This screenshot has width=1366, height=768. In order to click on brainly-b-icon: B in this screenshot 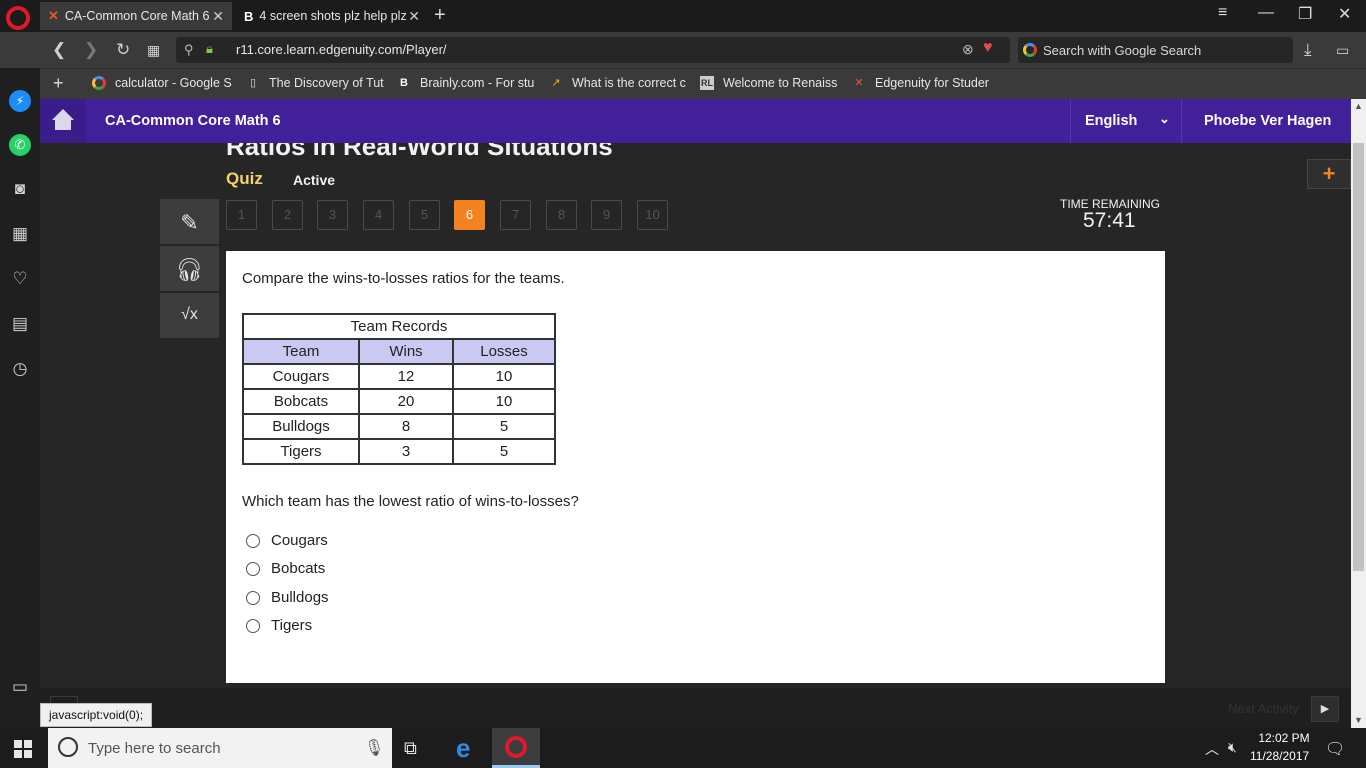, I will do `click(249, 16)`.